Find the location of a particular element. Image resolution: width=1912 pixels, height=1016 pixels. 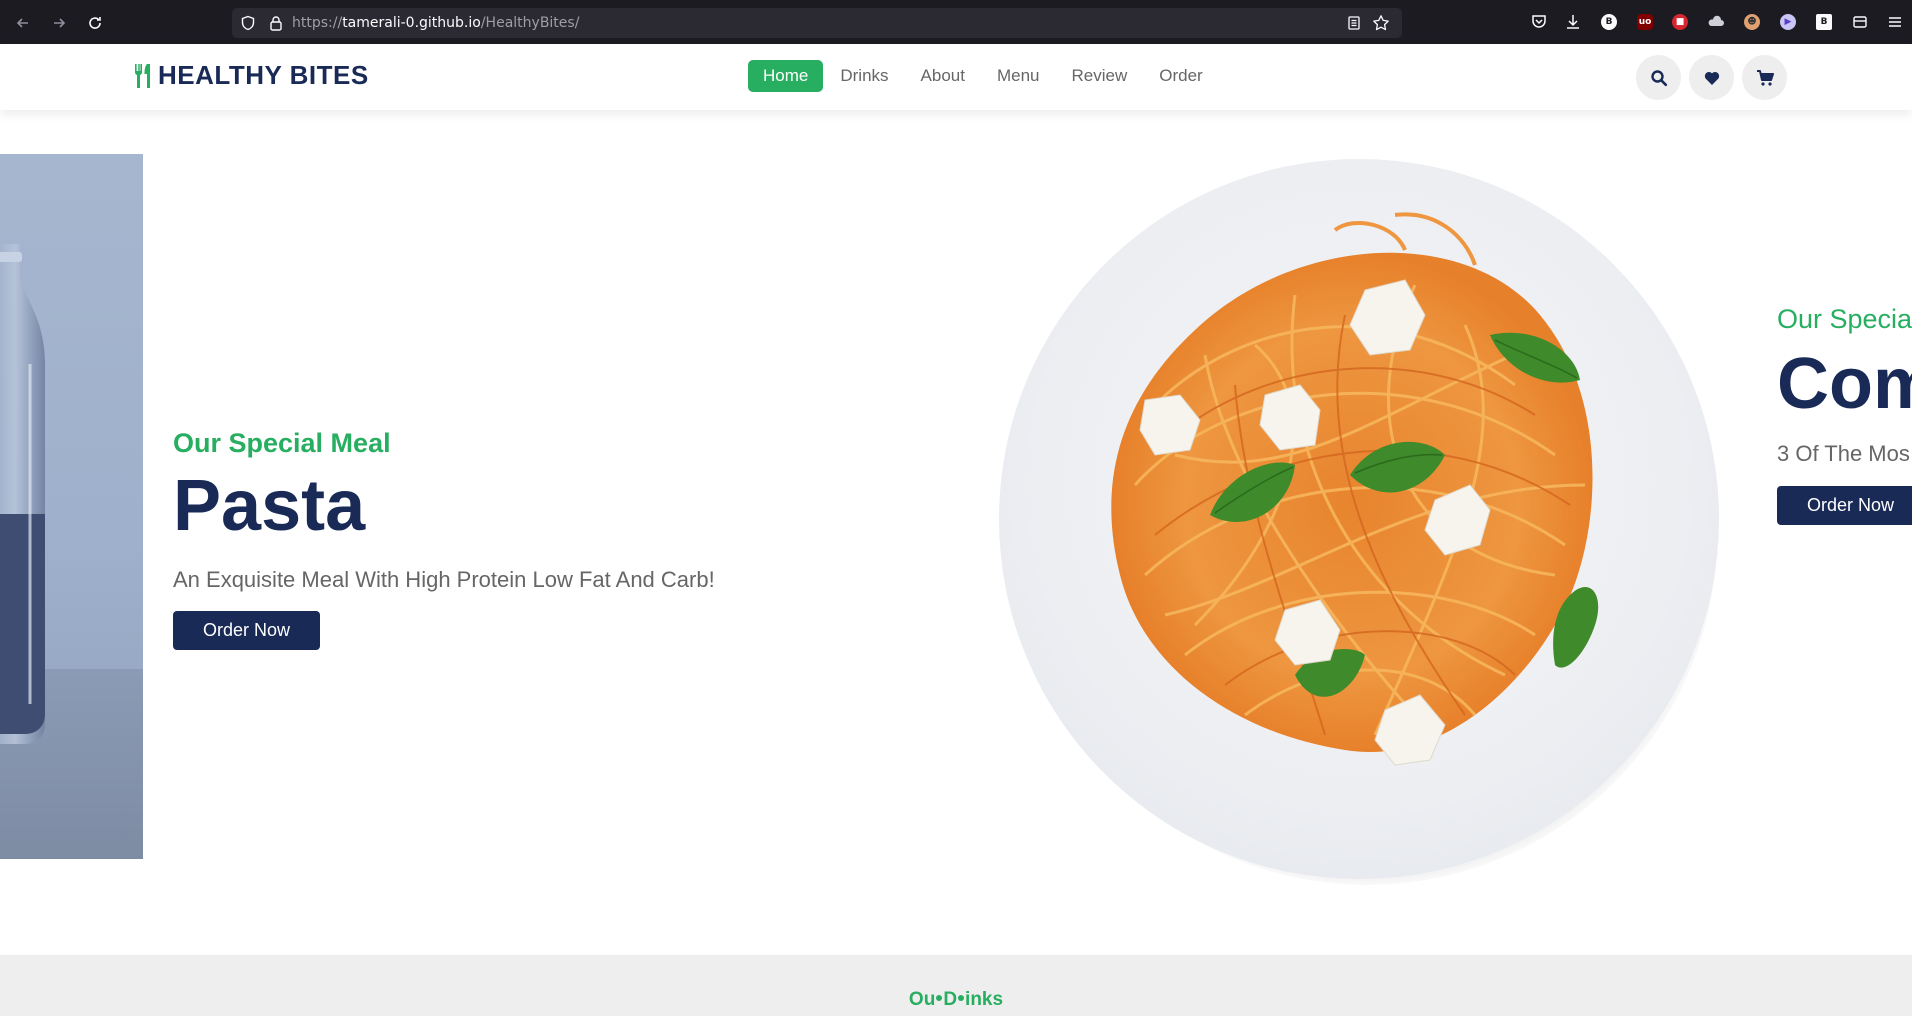

reload-button is located at coordinates (95, 23).